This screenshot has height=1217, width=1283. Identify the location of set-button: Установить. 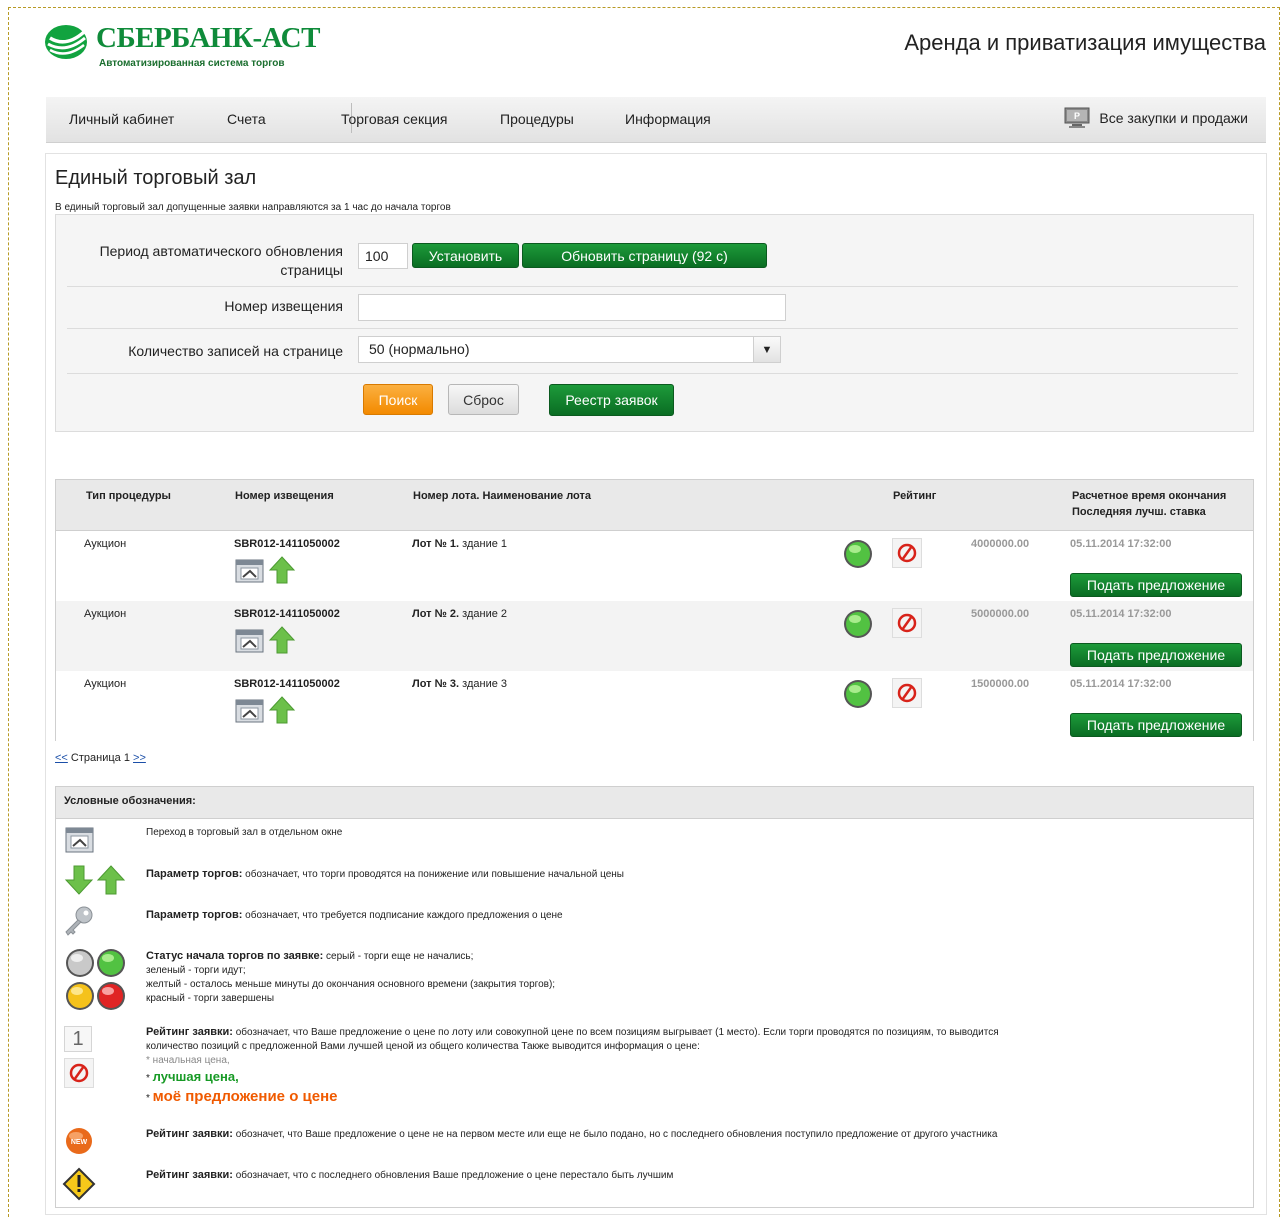
(465, 255).